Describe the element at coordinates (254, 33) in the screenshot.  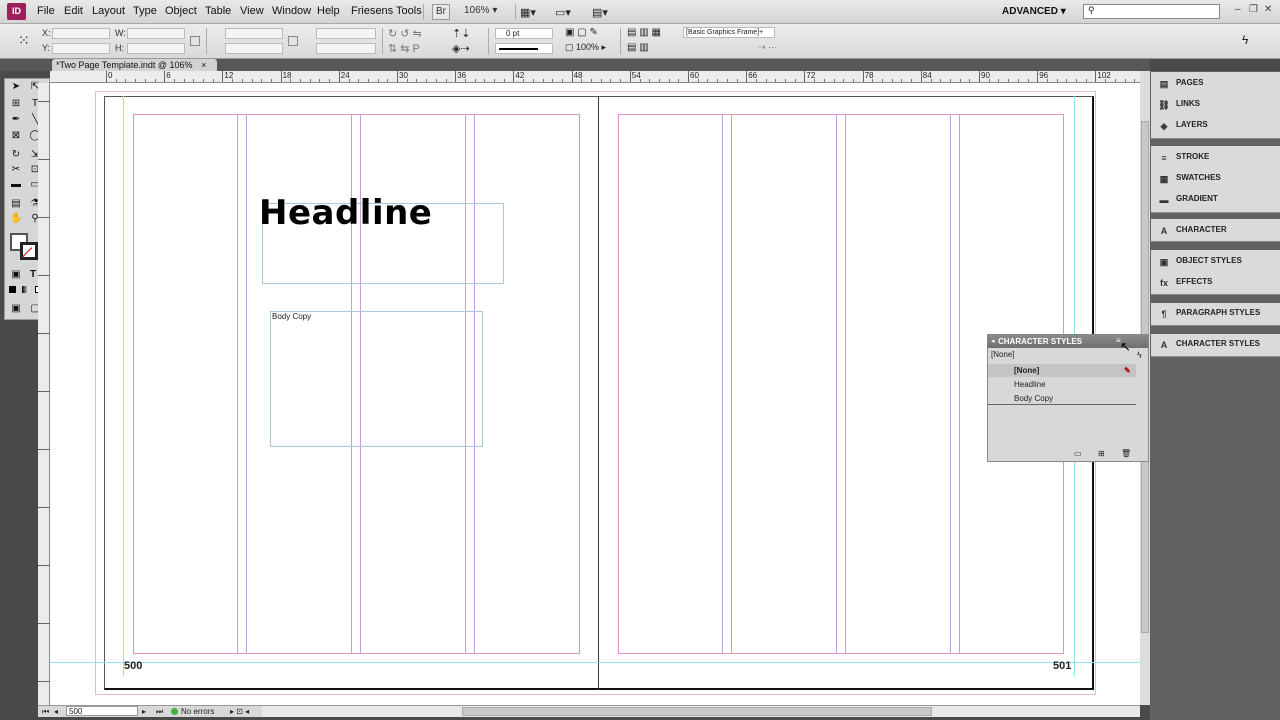
I see `scale-x-field` at that location.